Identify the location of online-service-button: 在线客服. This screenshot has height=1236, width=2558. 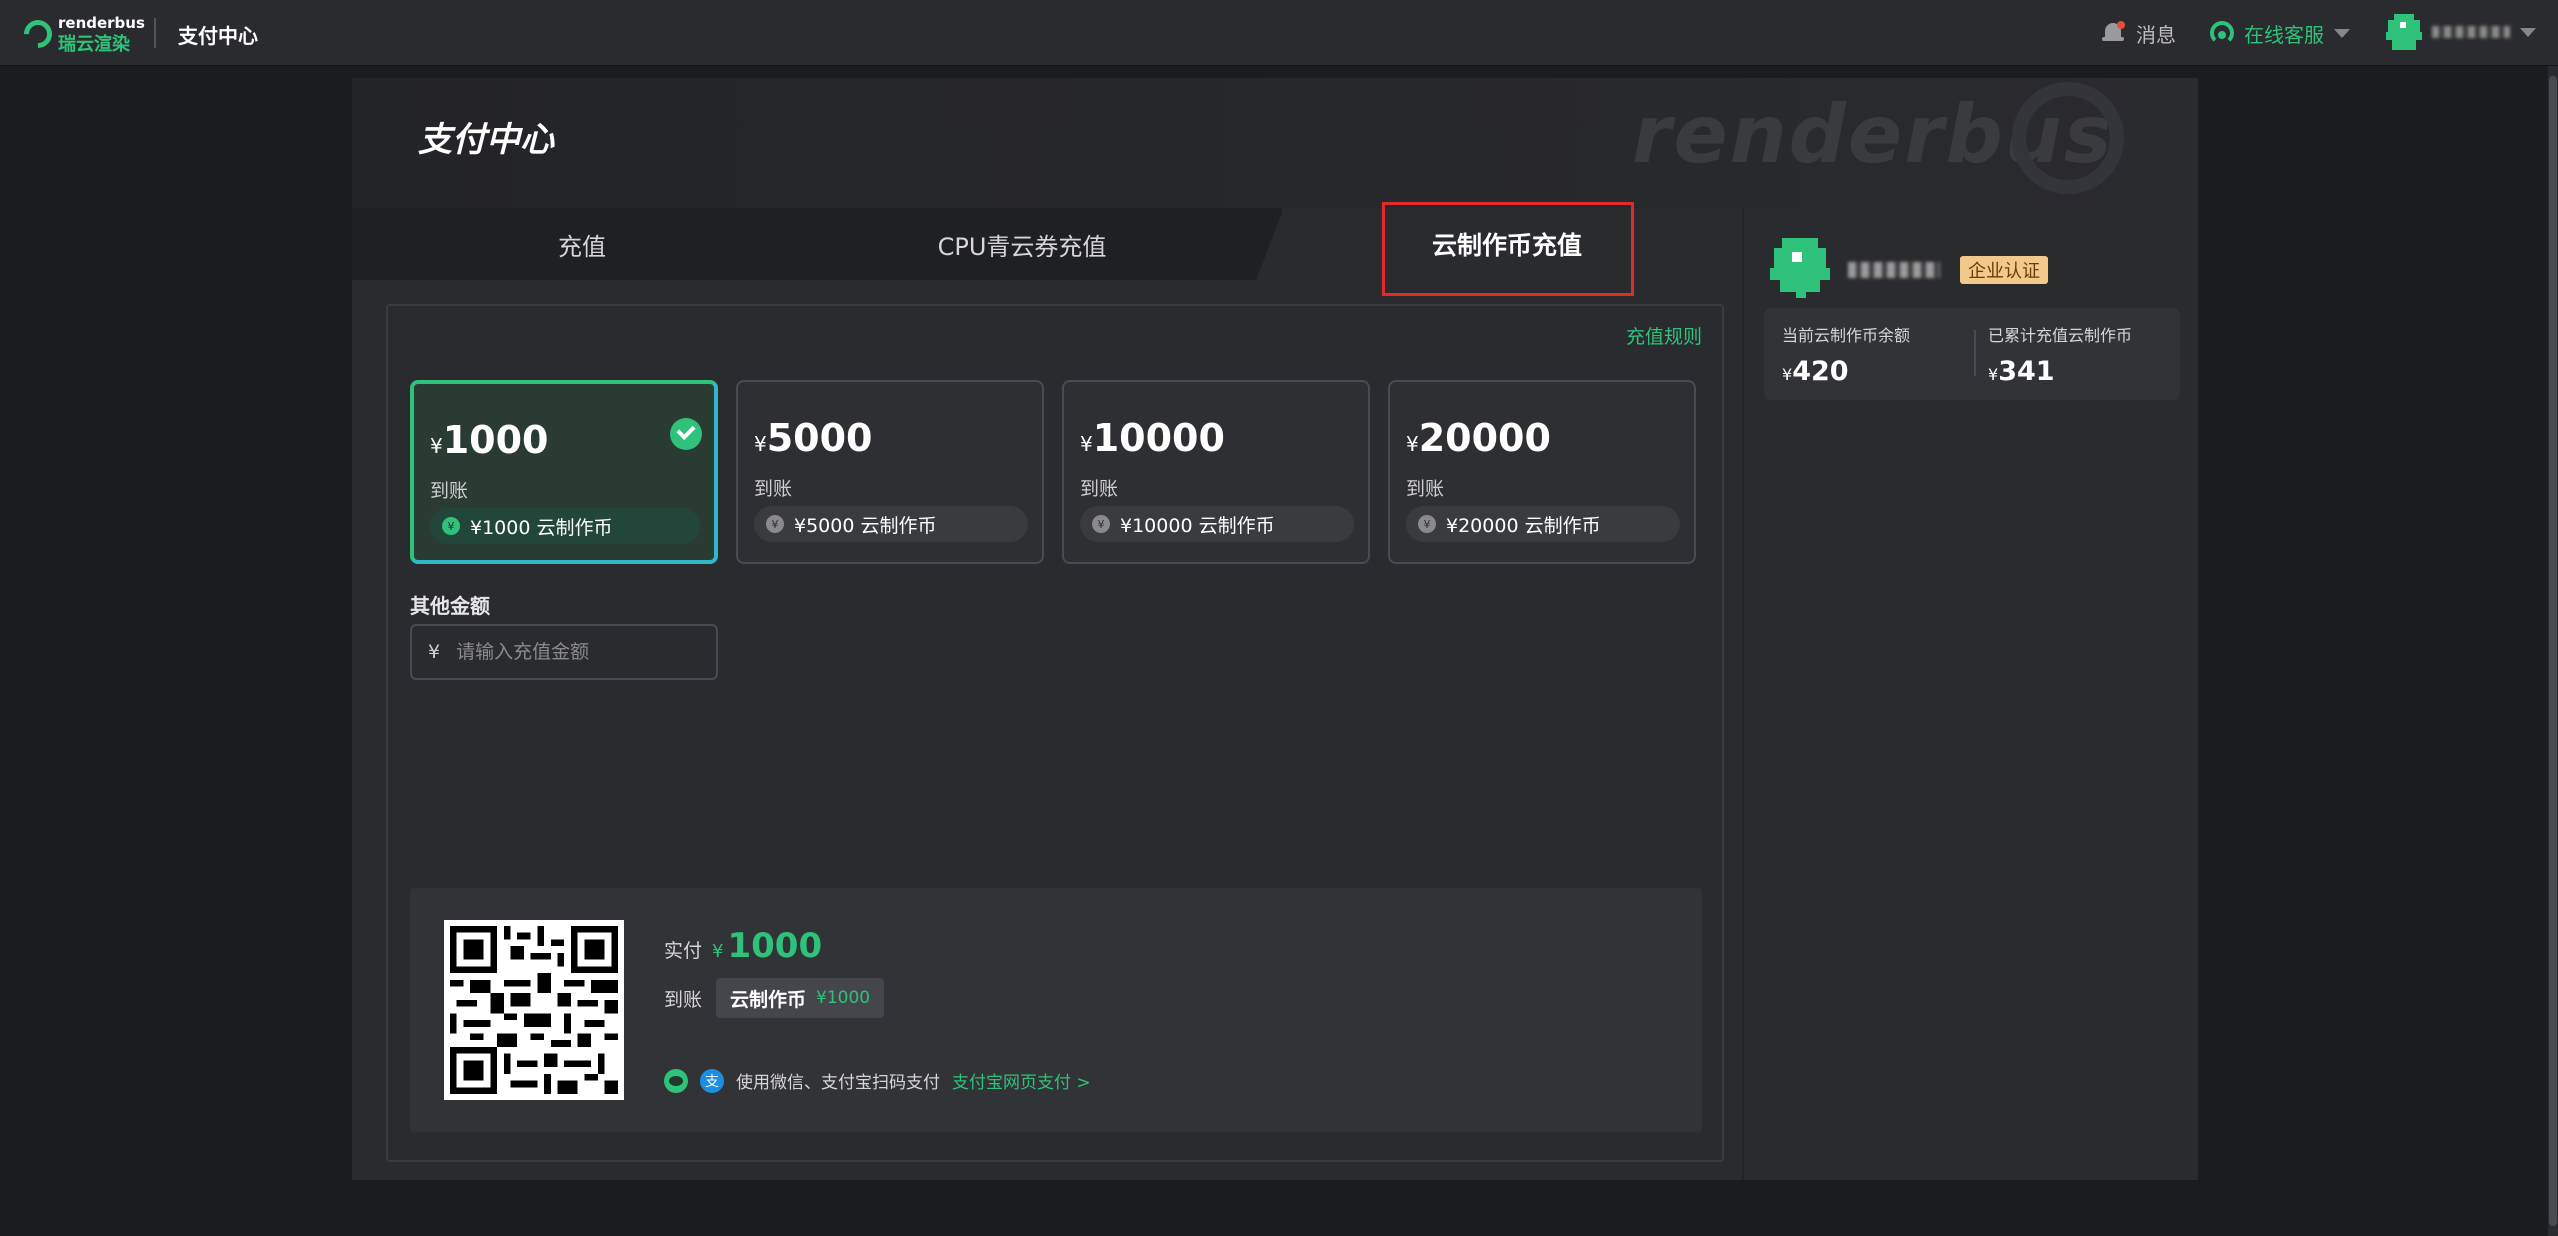
(2280, 33).